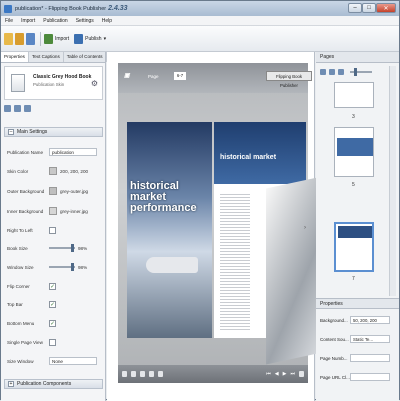 The height and width of the screenshot is (401, 400). I want to click on right-to-left-row: Right To Left, so click(55, 230).